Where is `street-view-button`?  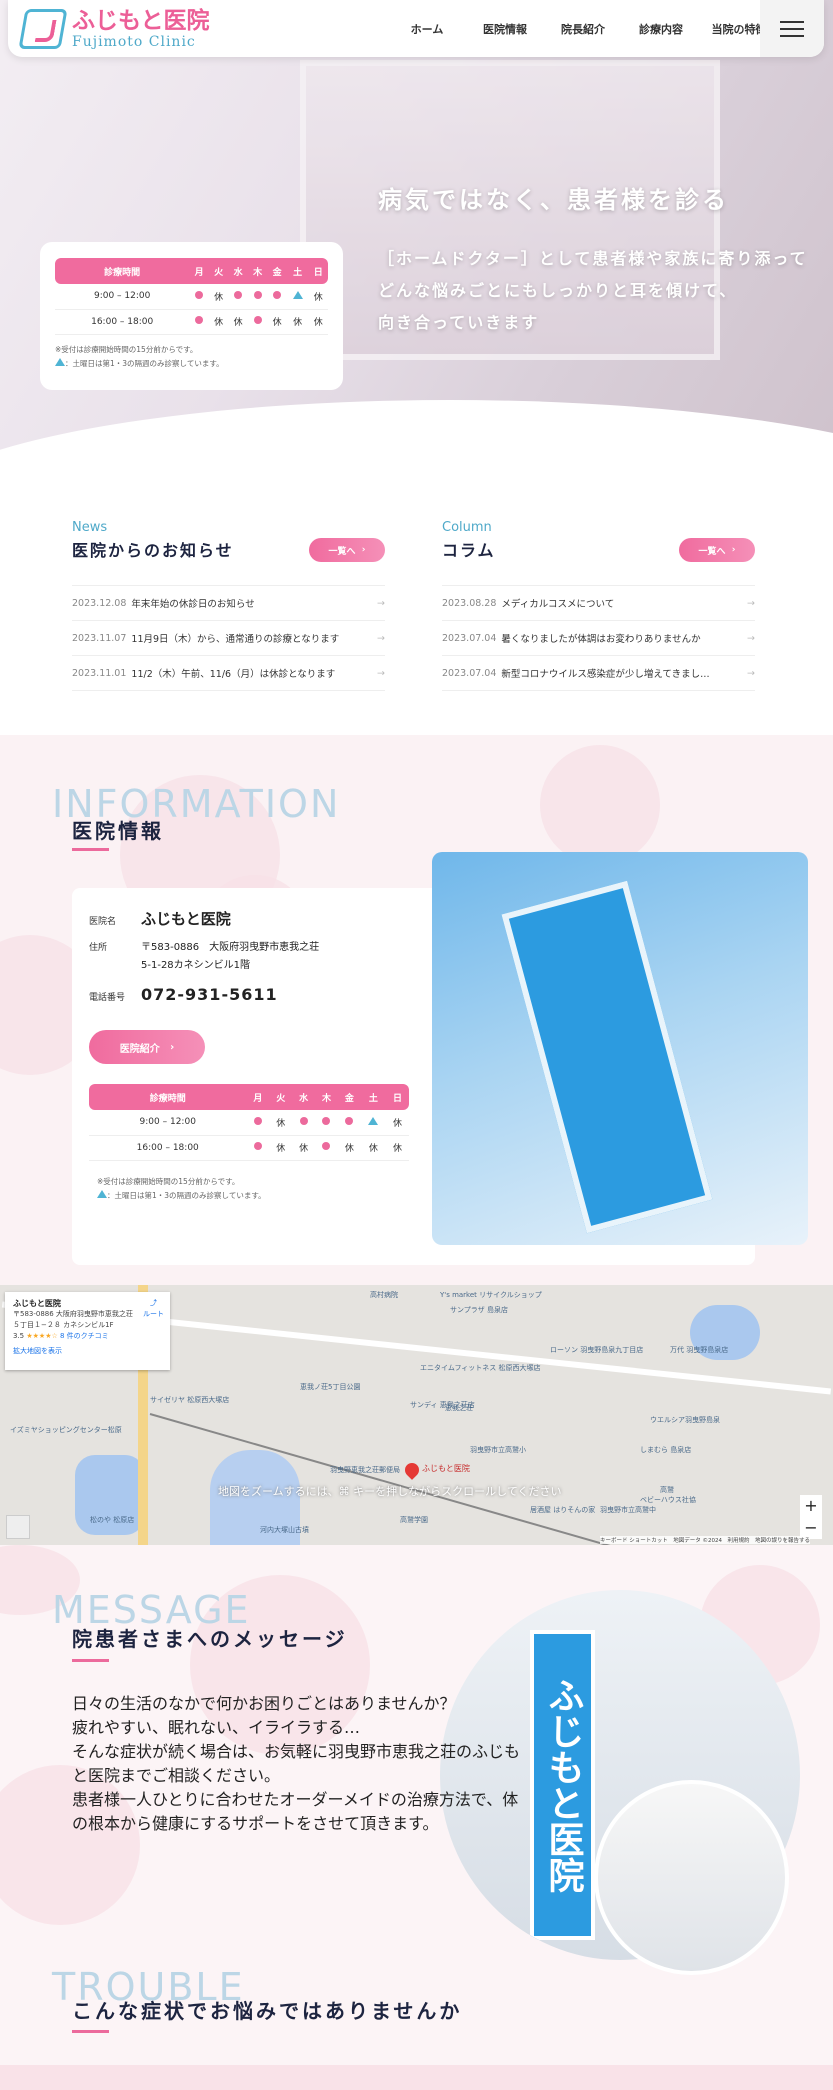
street-view-button is located at coordinates (18, 1527).